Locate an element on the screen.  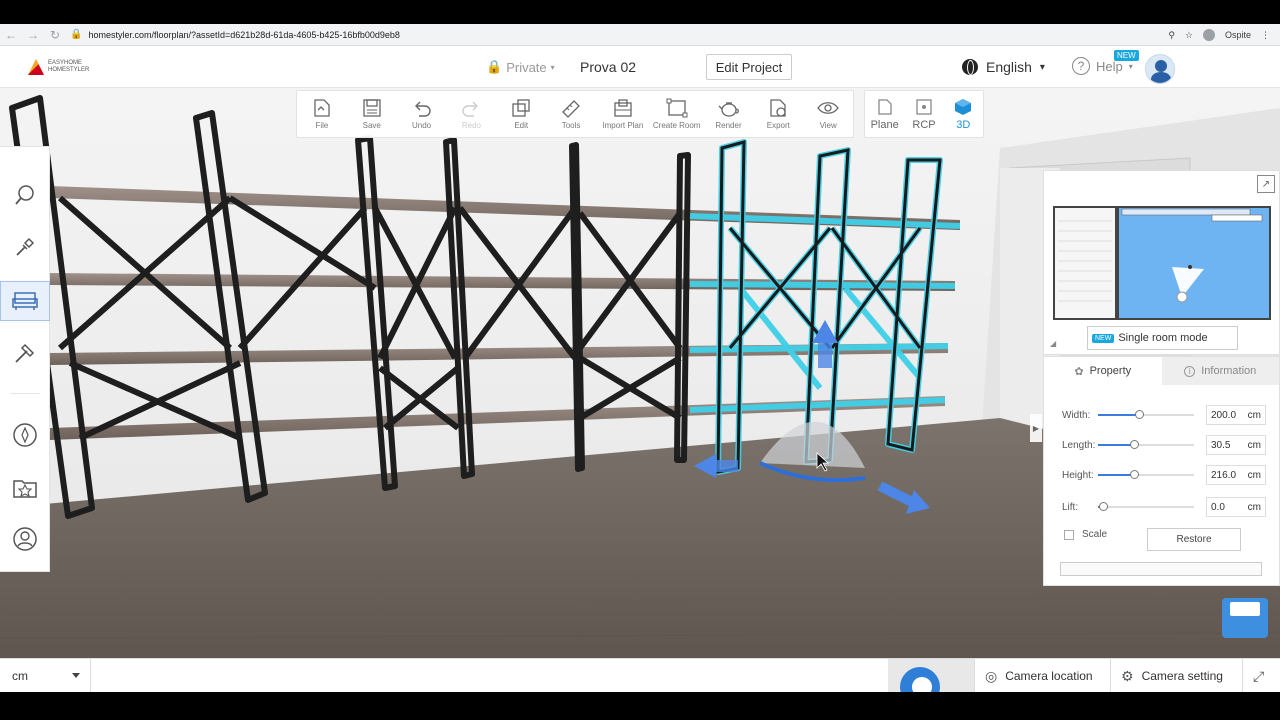
rcp-mode-button: RCP is located at coordinates (923, 114).